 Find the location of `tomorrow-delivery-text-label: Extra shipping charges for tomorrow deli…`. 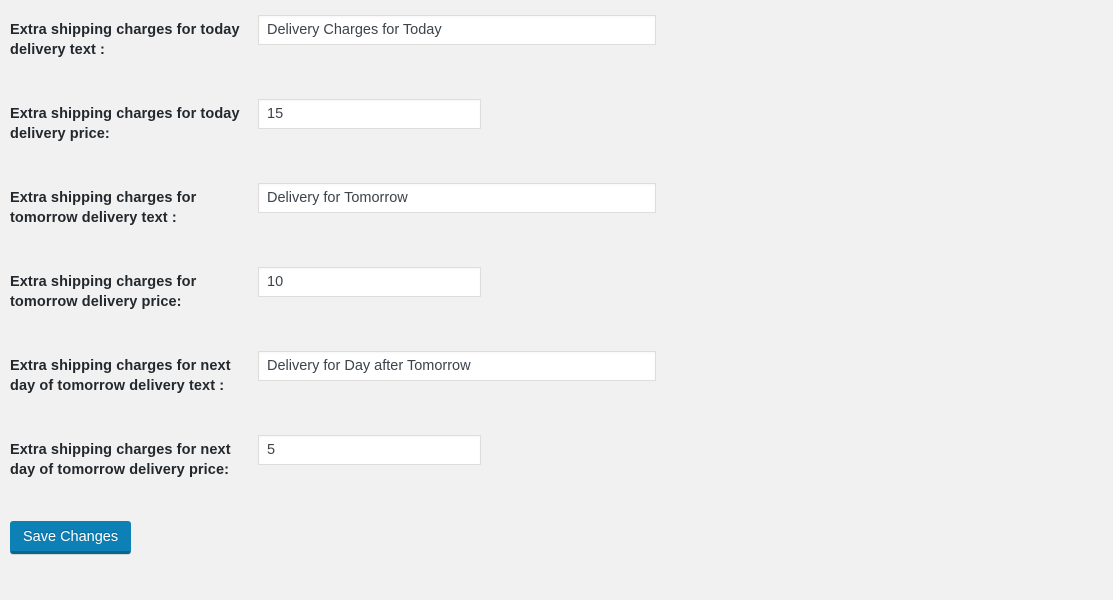

tomorrow-delivery-text-label: Extra shipping charges for tomorrow deli… is located at coordinates (103, 208).